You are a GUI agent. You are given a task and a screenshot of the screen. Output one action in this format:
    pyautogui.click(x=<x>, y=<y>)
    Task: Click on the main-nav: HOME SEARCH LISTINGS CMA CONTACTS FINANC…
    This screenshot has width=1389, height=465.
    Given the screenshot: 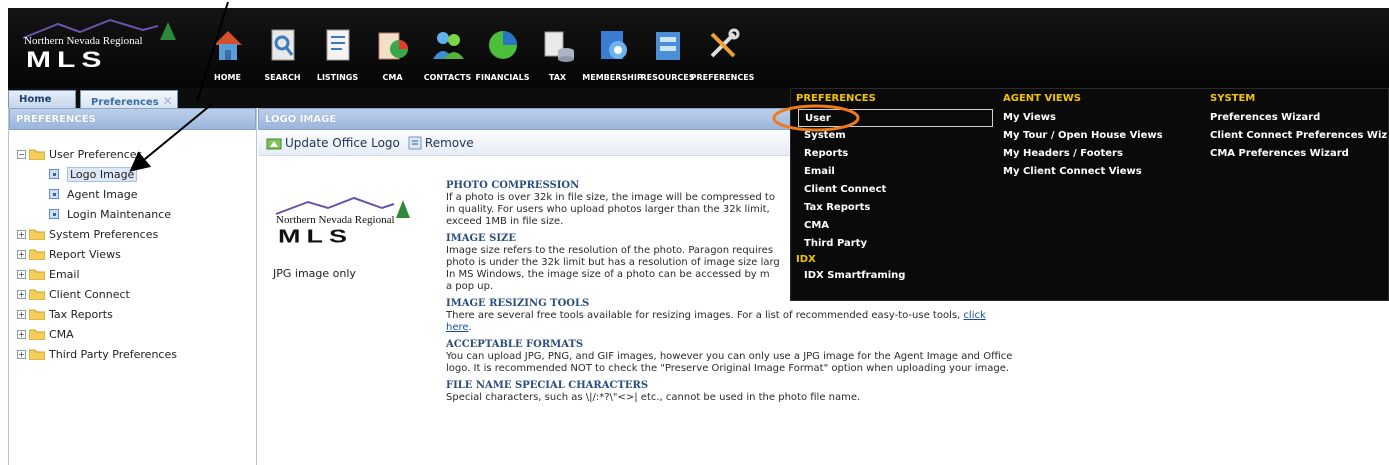 What is the action you would take?
    pyautogui.click(x=477, y=56)
    